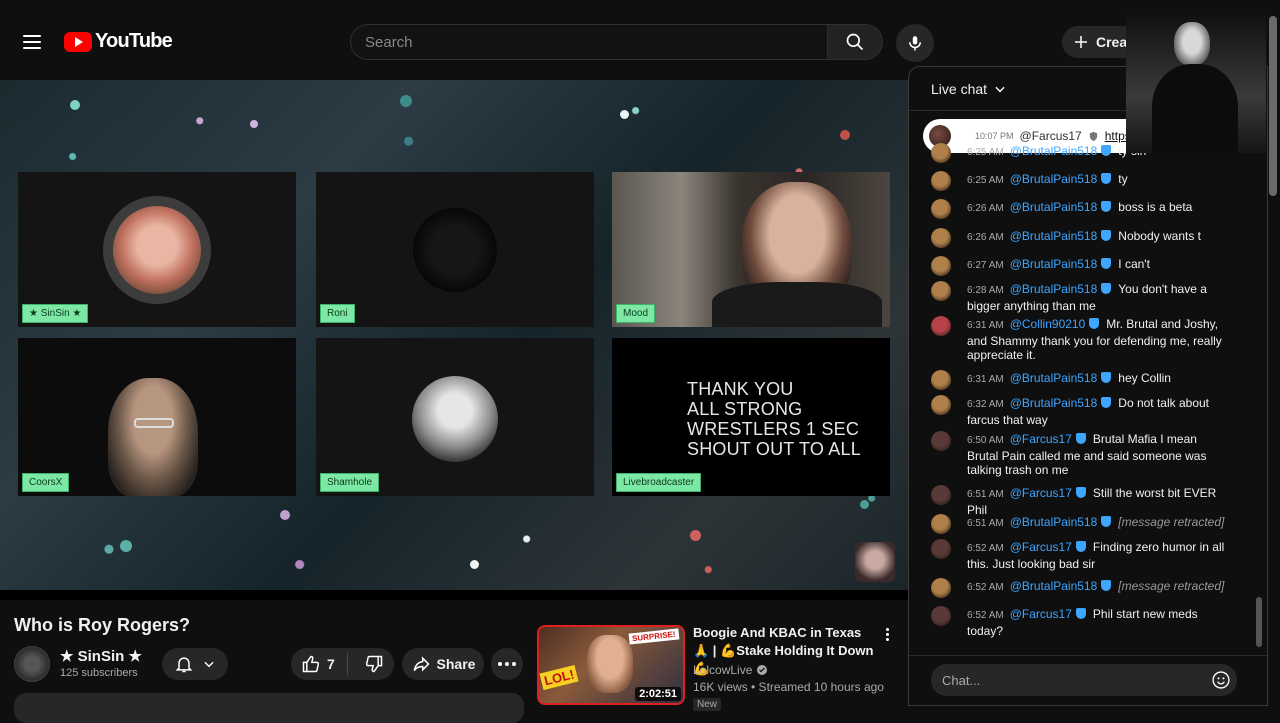 The height and width of the screenshot is (723, 1280). I want to click on chat-message: 6:26 AM @BrutalPain518 Nobody wants t, so click(1081, 238).